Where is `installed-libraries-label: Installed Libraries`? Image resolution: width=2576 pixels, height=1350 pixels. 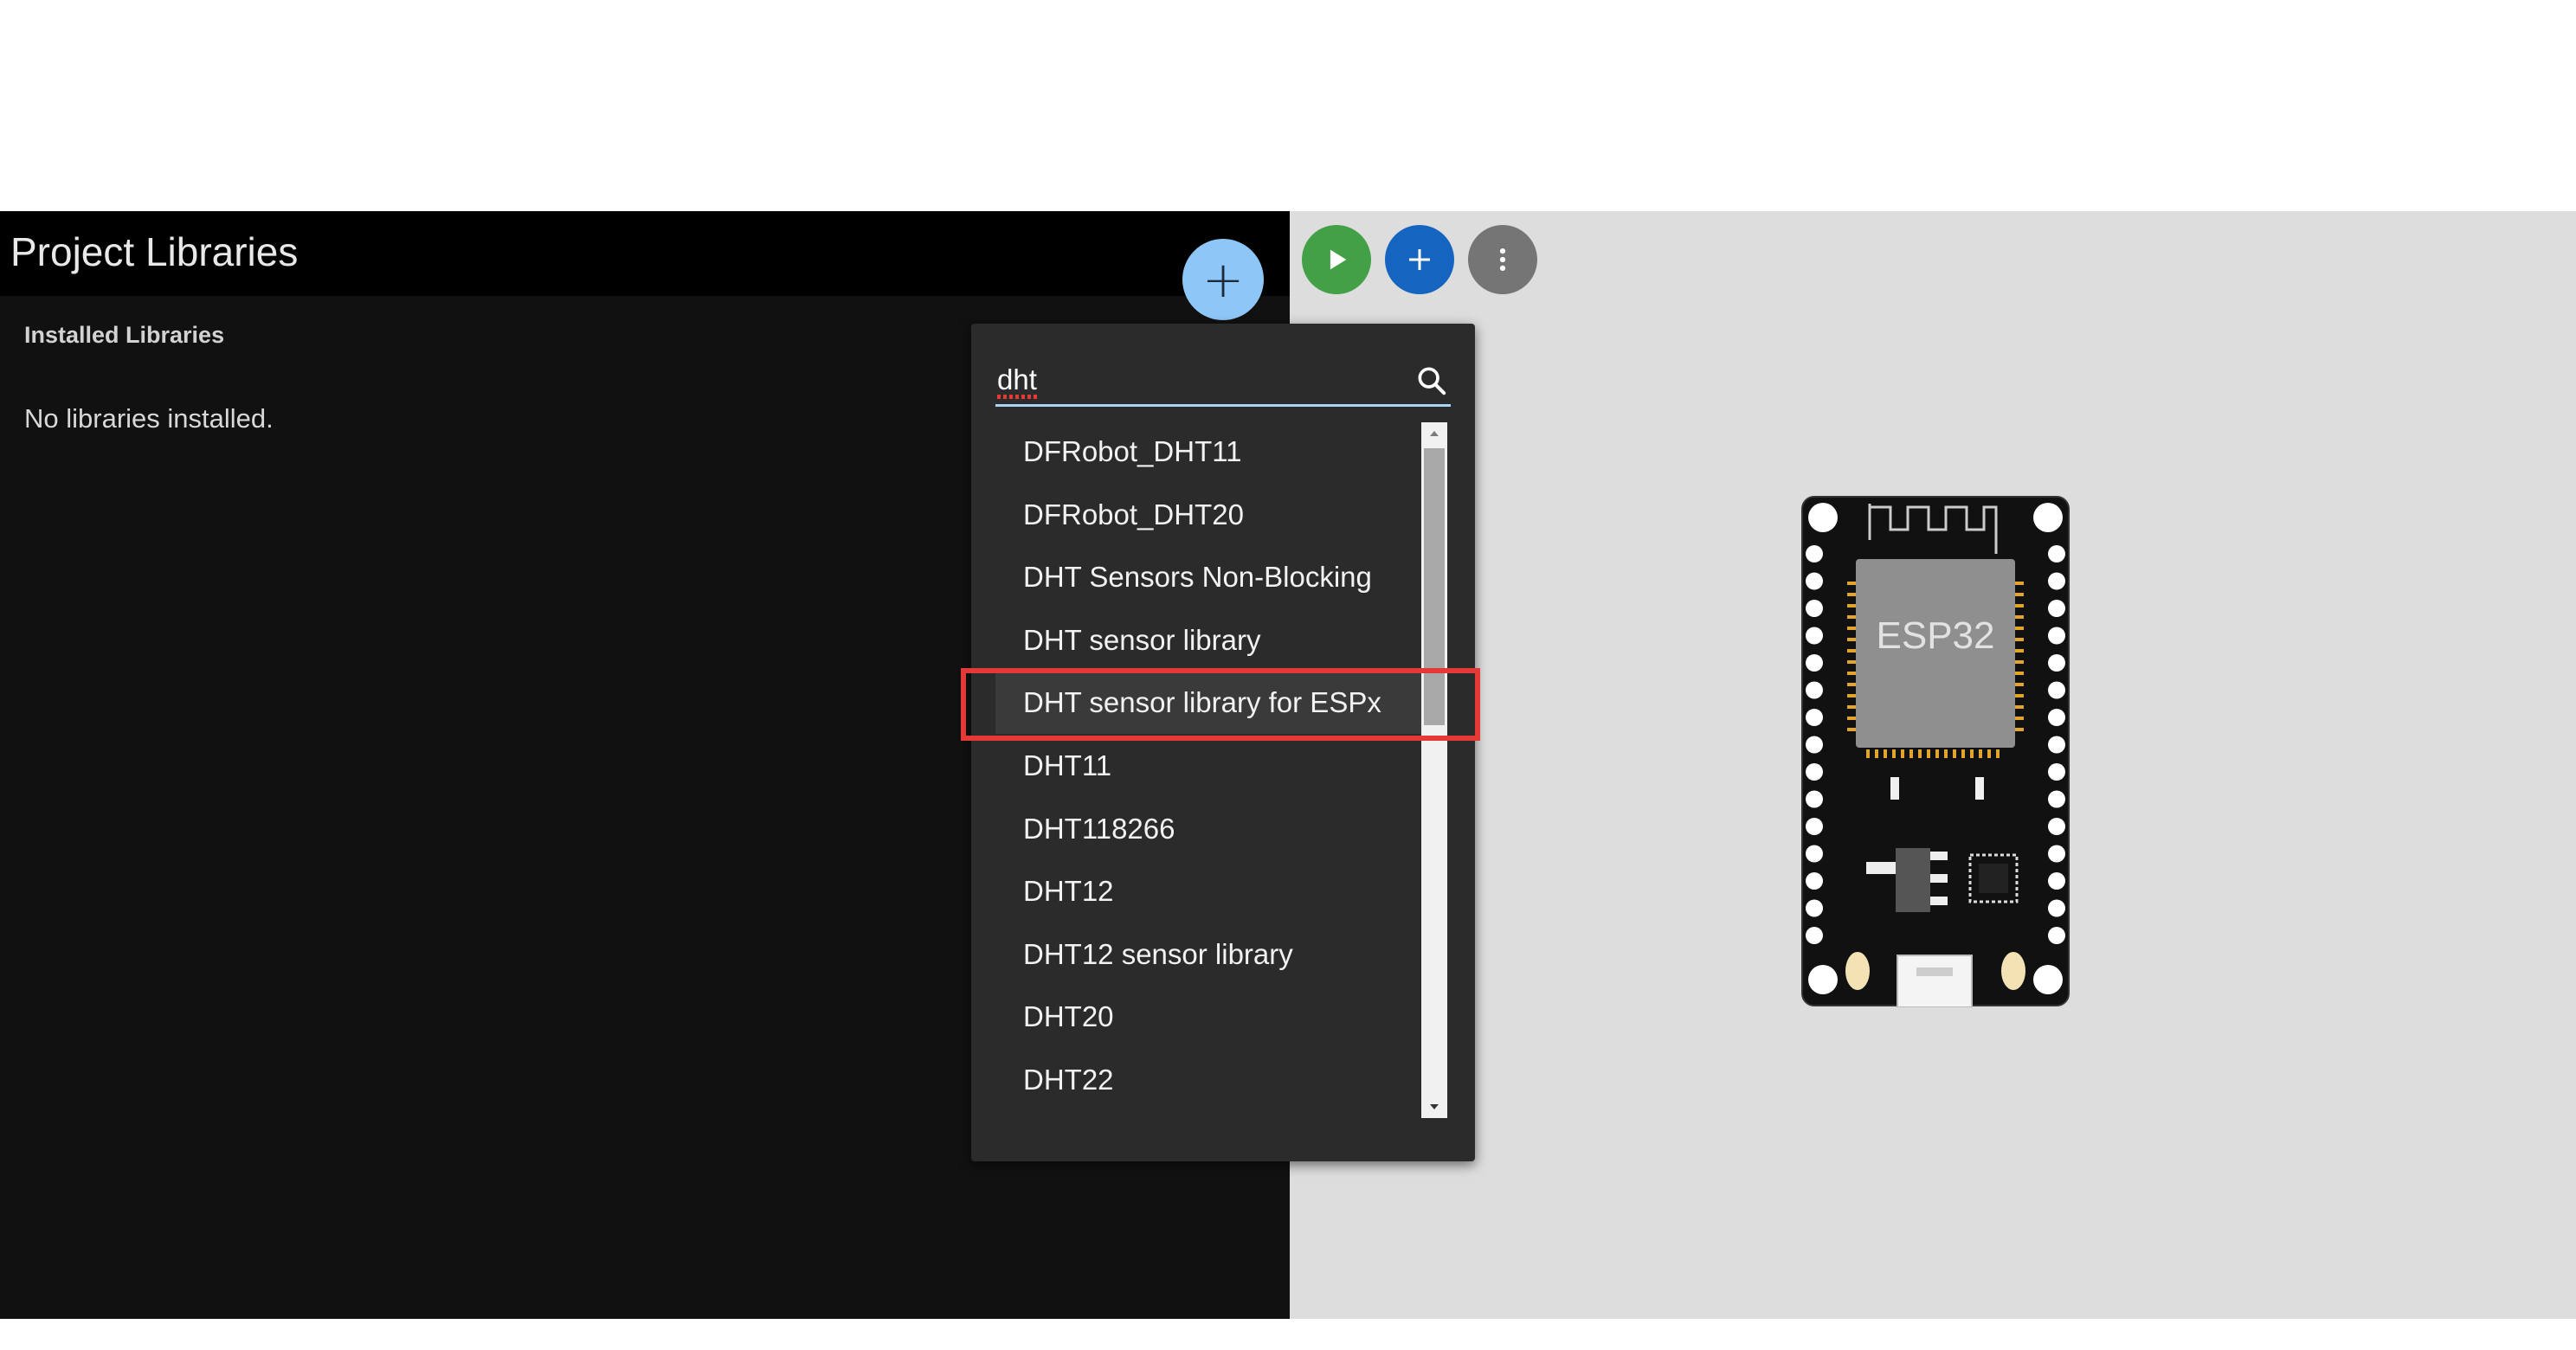 installed-libraries-label: Installed Libraries is located at coordinates (124, 335).